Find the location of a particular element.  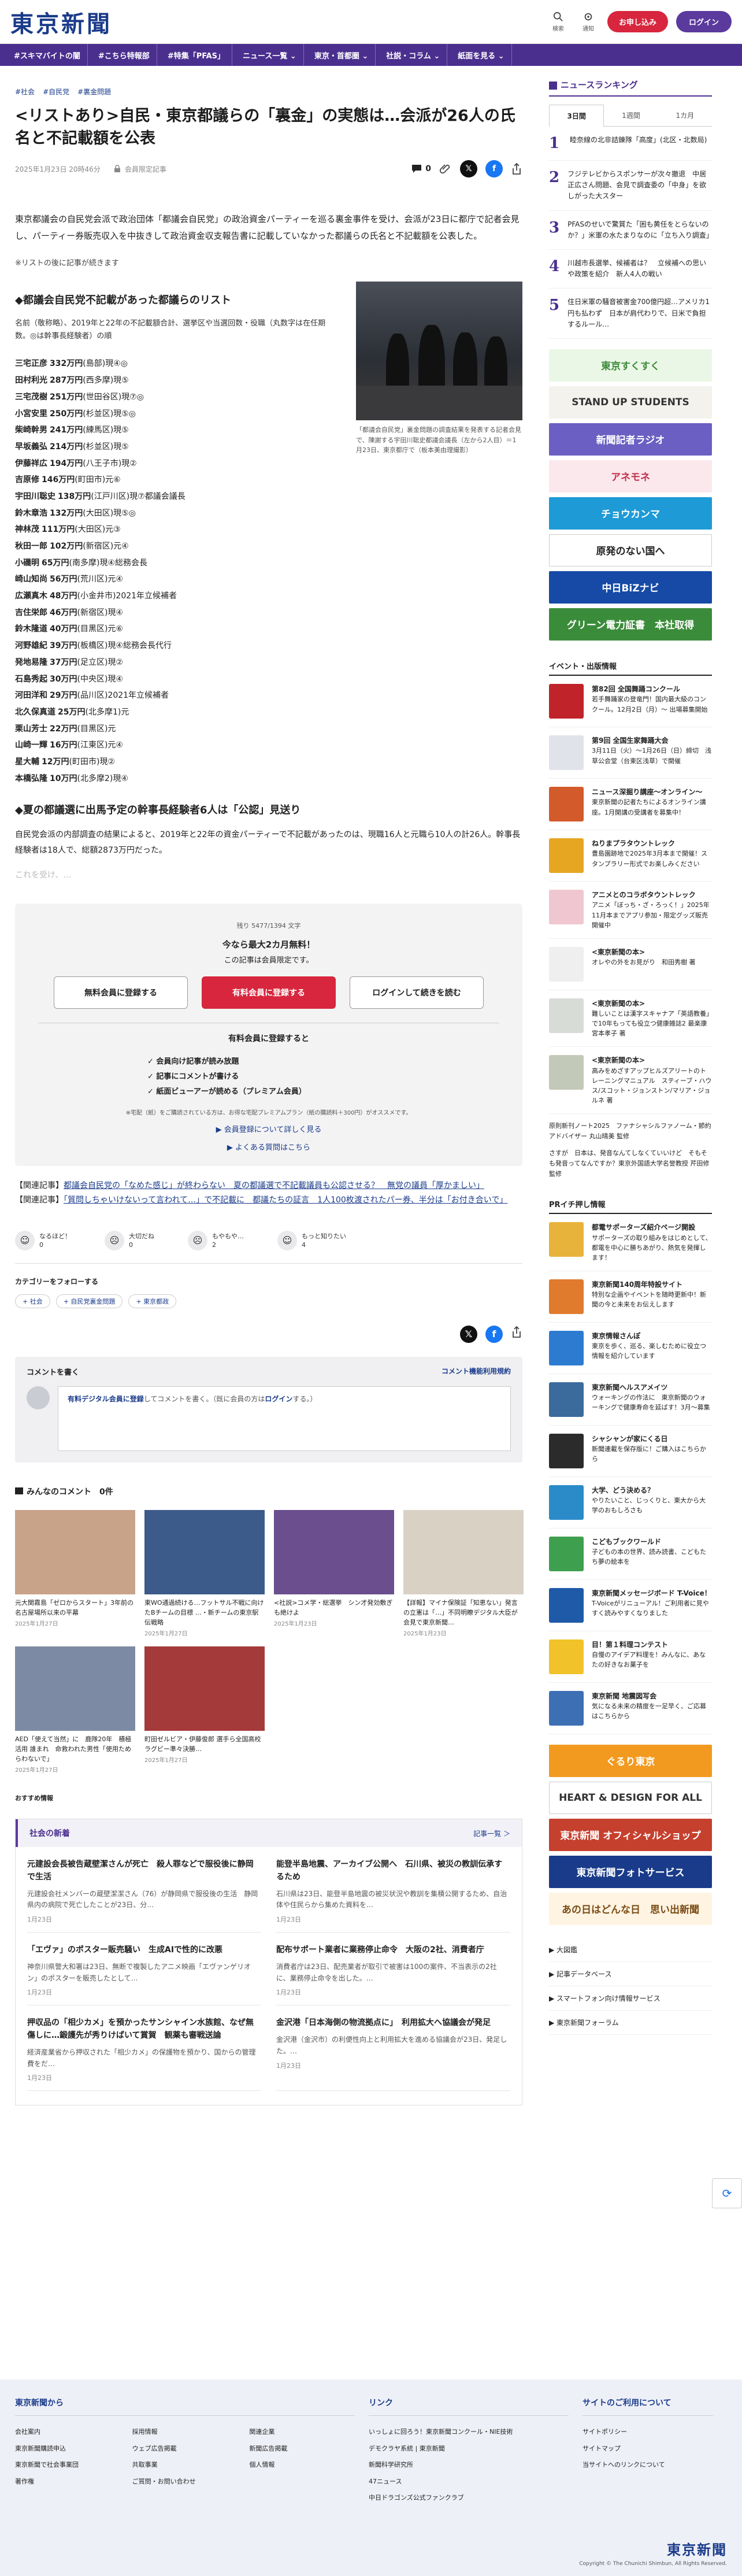

promo-item: 東京新聞 地震図写会 気になる未来の精度を一足早く、ご応募はこちらから is located at coordinates (630, 1708).